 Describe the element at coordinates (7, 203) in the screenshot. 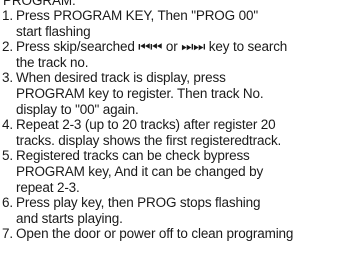

I see `step-number: 6.` at that location.